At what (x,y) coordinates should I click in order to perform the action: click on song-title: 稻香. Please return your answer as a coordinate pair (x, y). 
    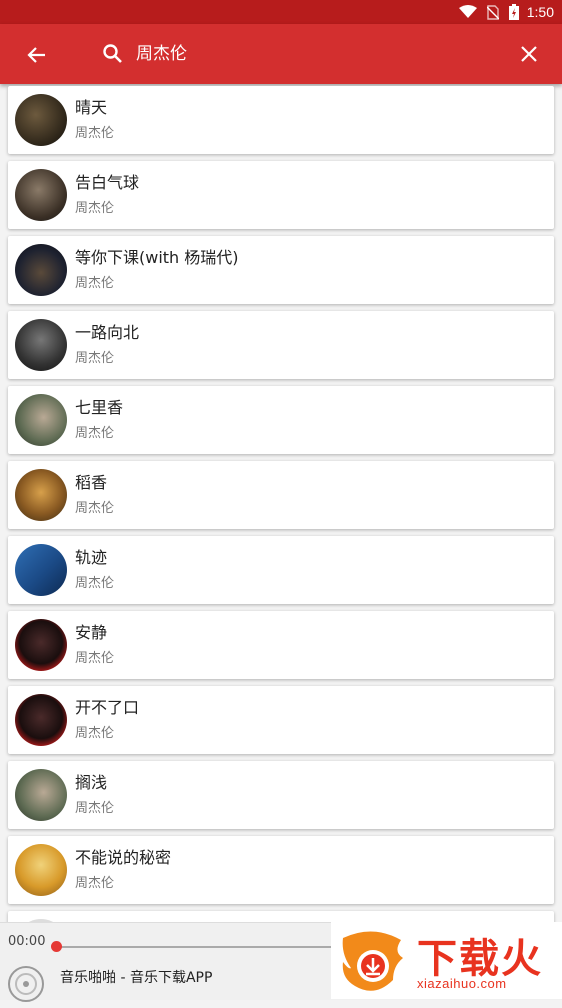
    Looking at the image, I should click on (91, 482).